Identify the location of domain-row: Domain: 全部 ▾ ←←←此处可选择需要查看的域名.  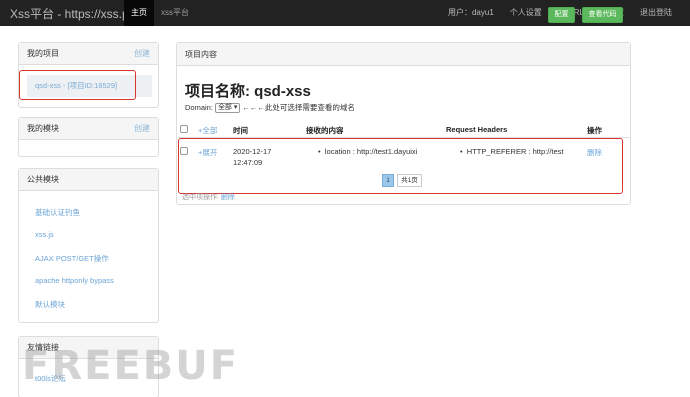
(270, 107).